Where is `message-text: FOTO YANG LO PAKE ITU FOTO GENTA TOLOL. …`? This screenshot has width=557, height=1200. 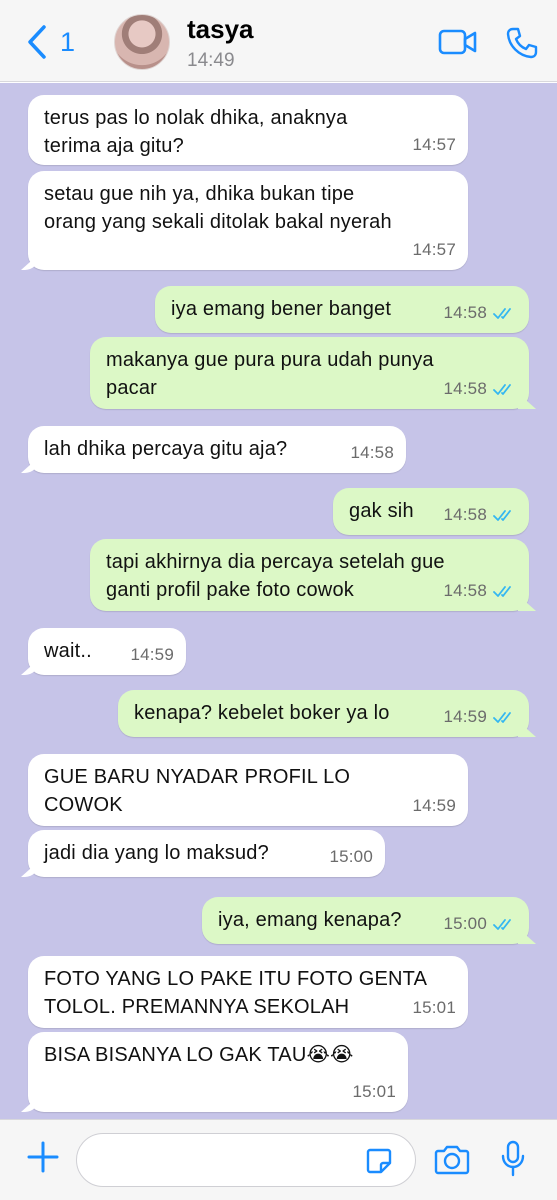 message-text: FOTO YANG LO PAKE ITU FOTO GENTA TOLOL. … is located at coordinates (236, 993).